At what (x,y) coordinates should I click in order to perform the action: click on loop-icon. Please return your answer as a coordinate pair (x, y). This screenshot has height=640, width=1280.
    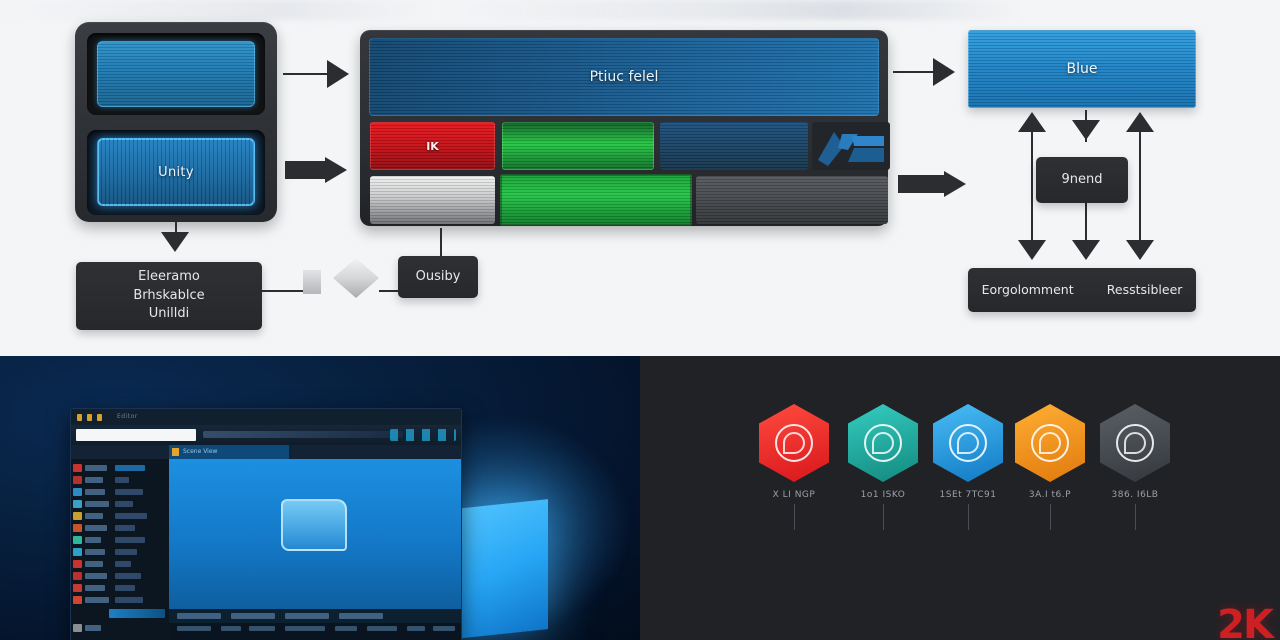
    Looking at the image, I should click on (794, 443).